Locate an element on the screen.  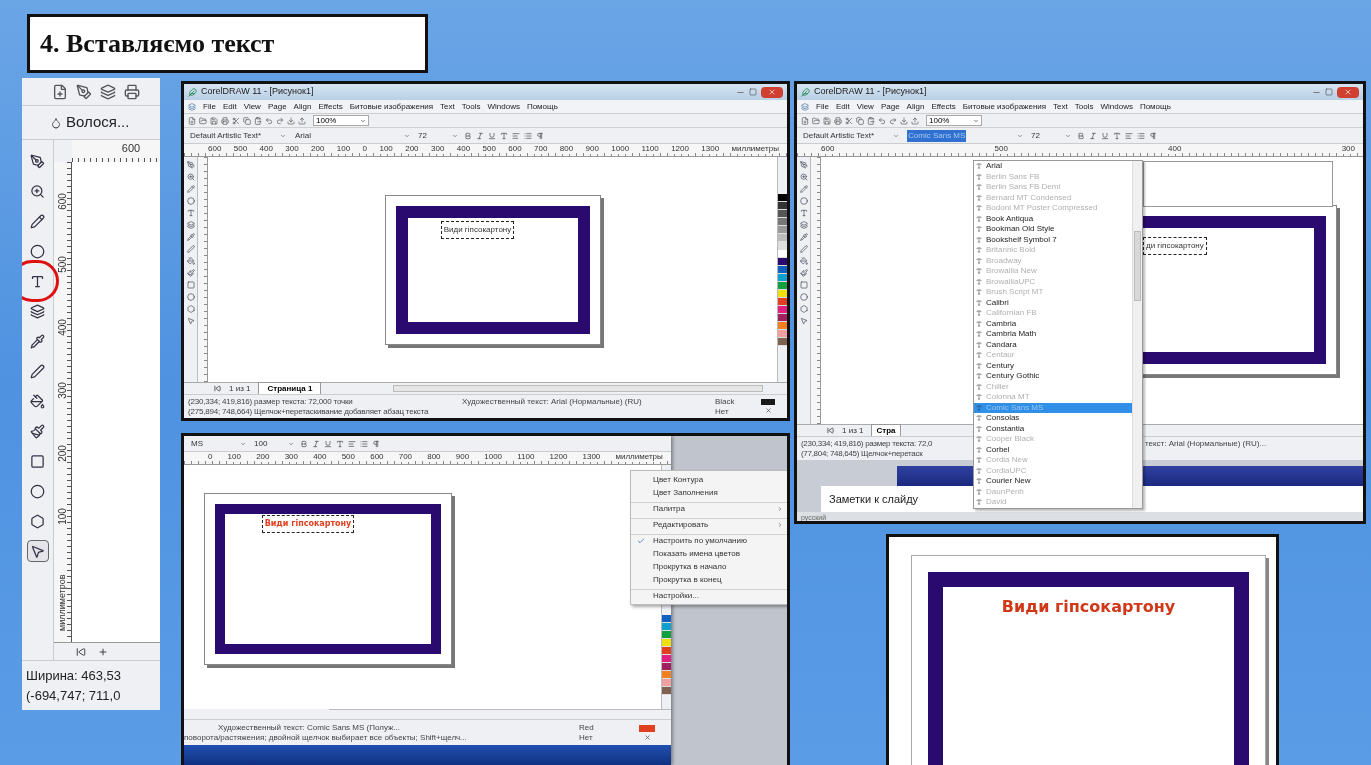
outline-color-label: Black is located at coordinates (725, 401).